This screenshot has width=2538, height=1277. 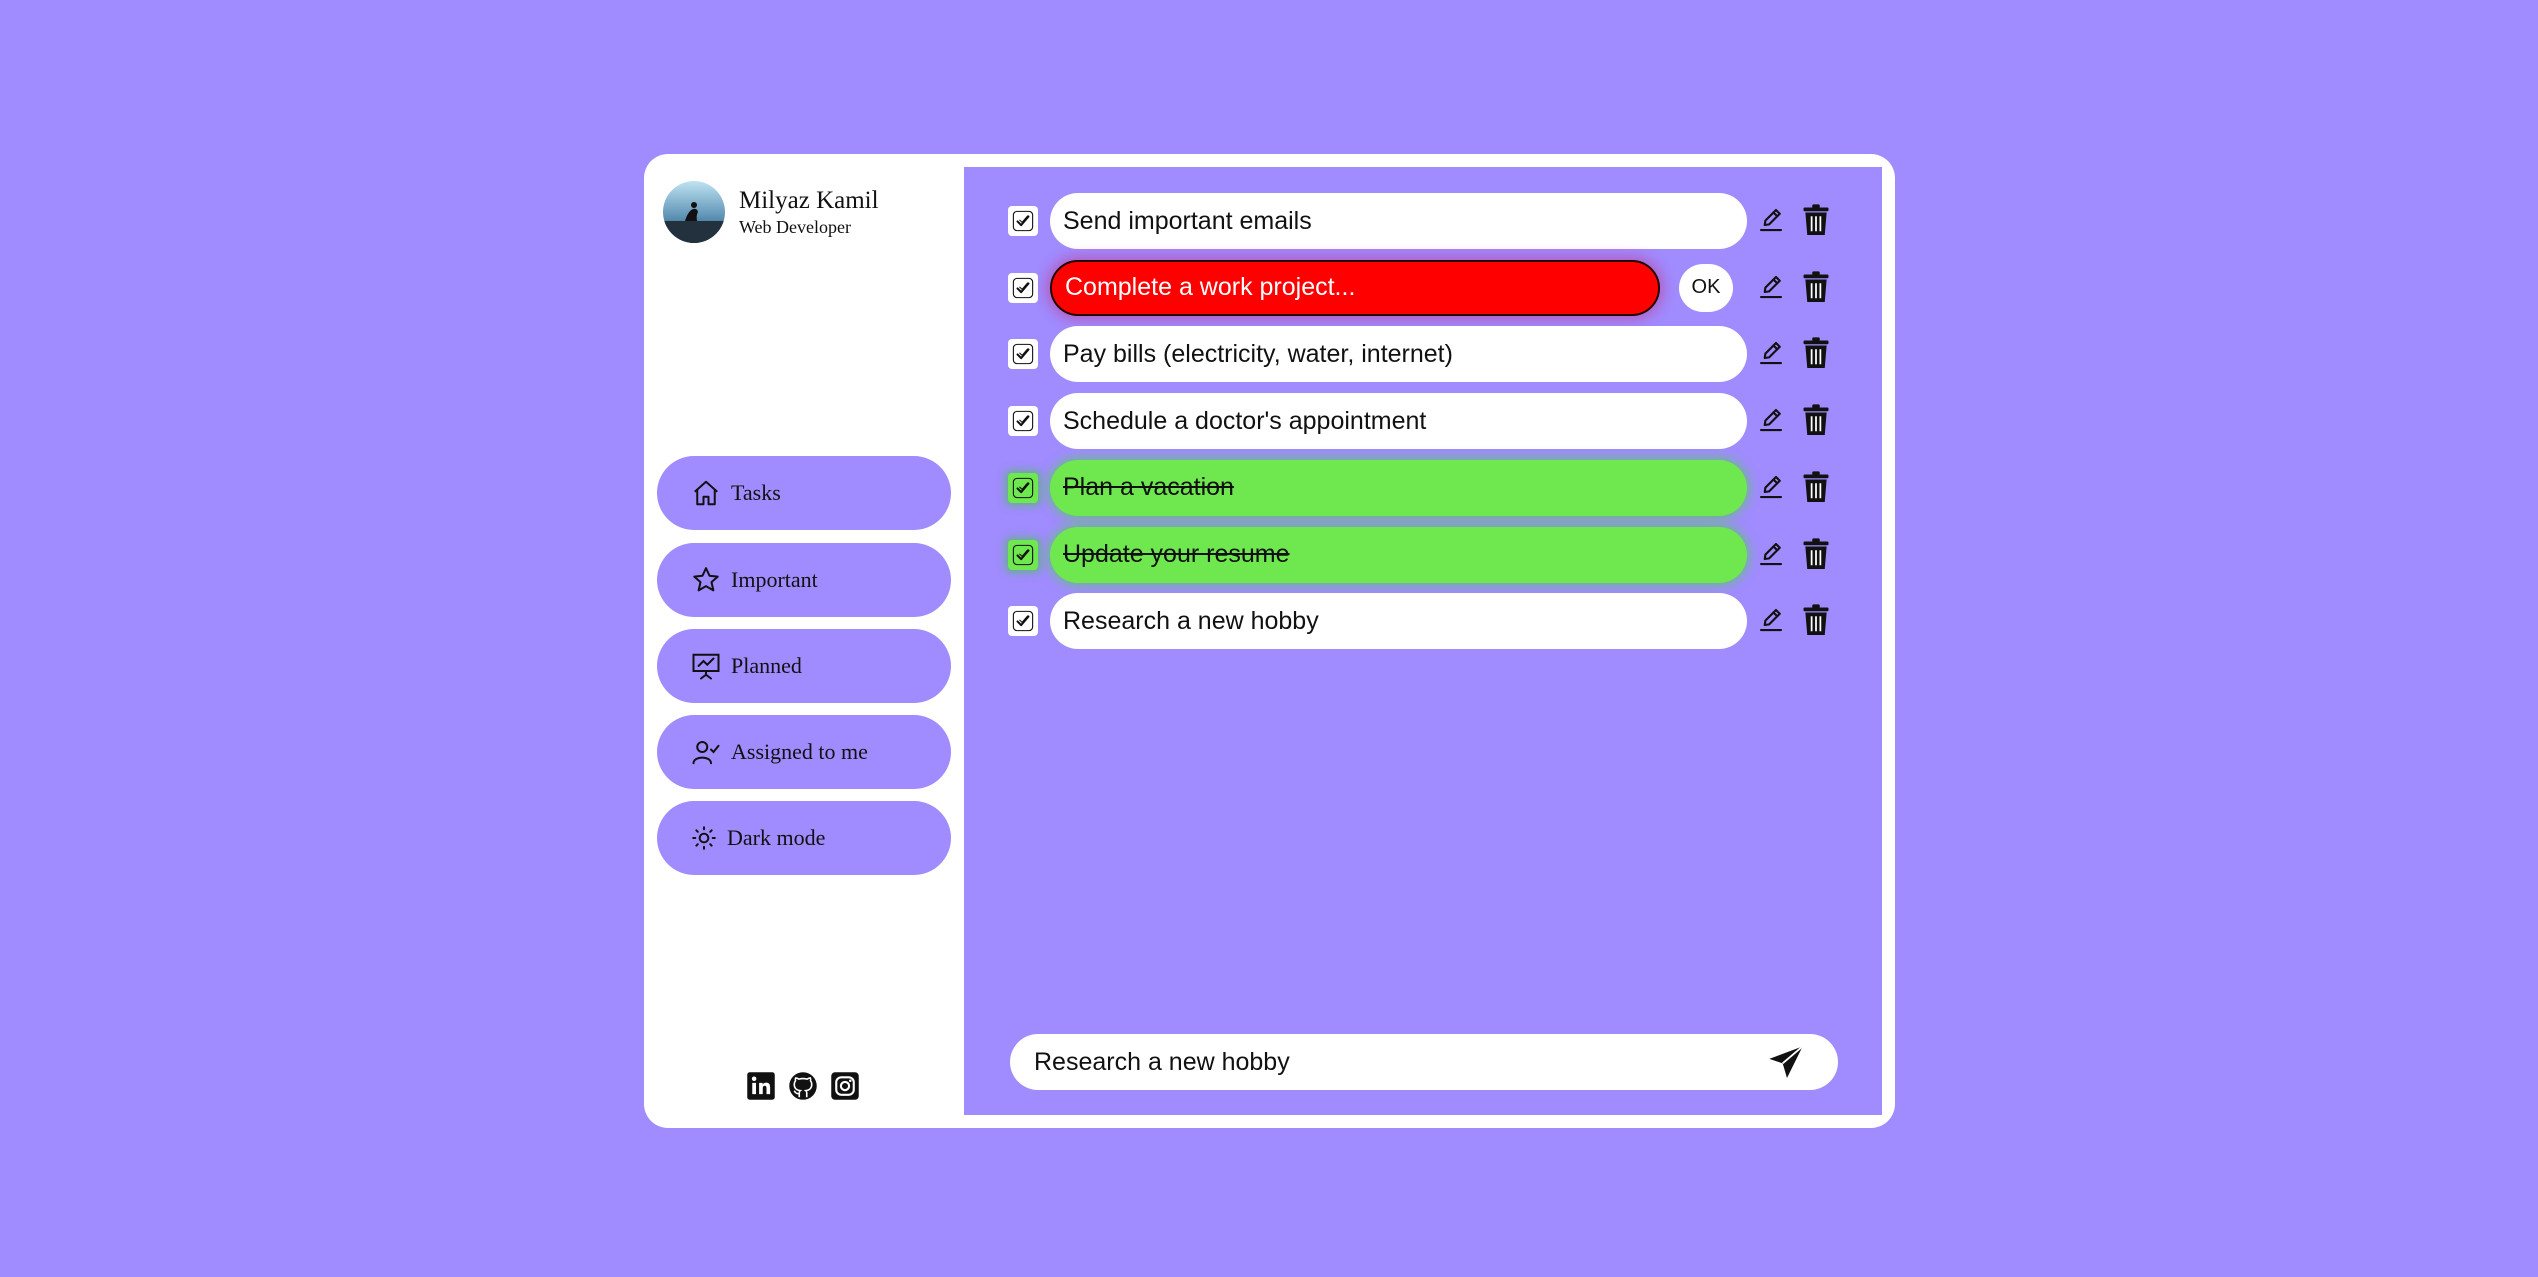 I want to click on profile: Milyaz Kamil Web Developer, so click(x=771, y=212).